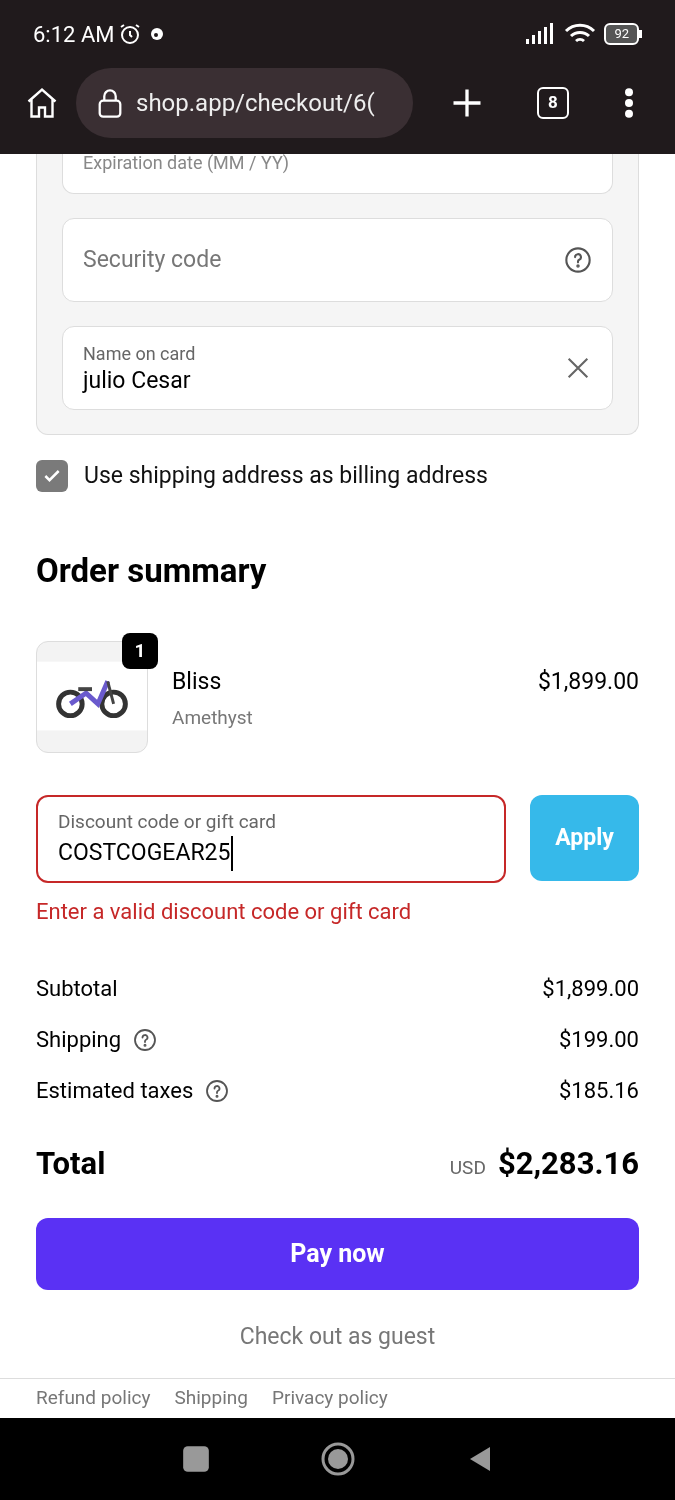 This screenshot has height=1500, width=675. What do you see at coordinates (71, 1164) in the screenshot?
I see `total-label: Total` at bounding box center [71, 1164].